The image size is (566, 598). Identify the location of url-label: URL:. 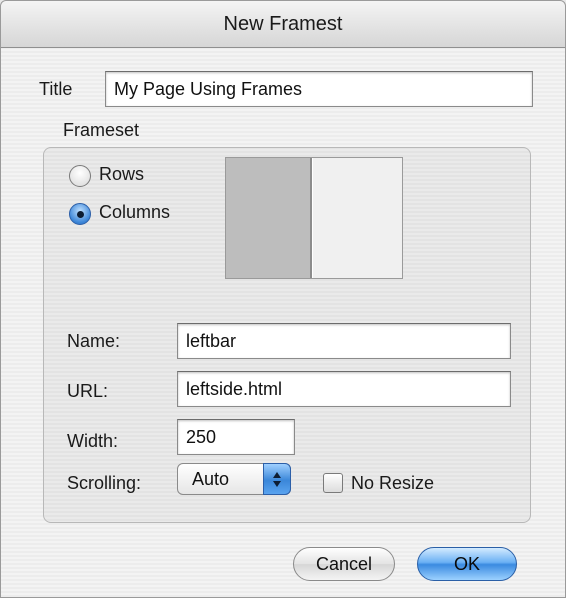
(88, 391).